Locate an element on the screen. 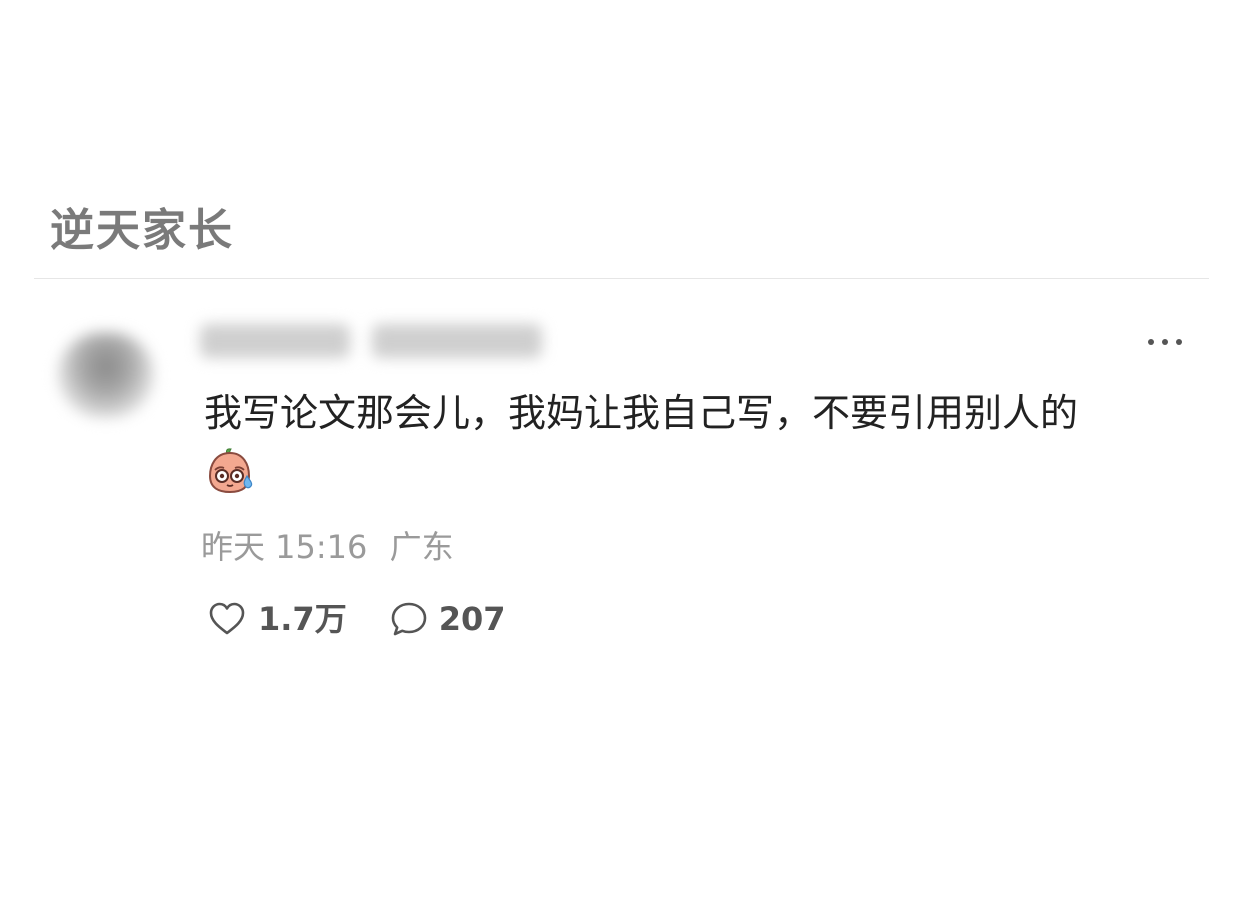 Image resolution: width=1238 pixels, height=920 pixels. reply-button: 207 is located at coordinates (447, 619).